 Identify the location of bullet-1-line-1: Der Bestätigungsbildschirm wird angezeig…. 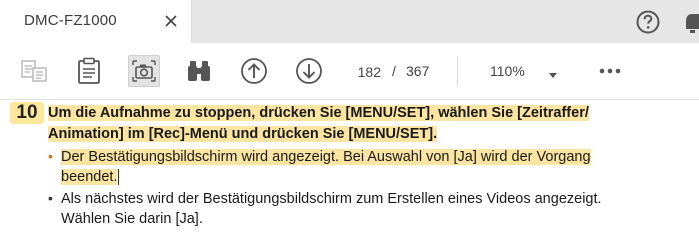
(326, 157).